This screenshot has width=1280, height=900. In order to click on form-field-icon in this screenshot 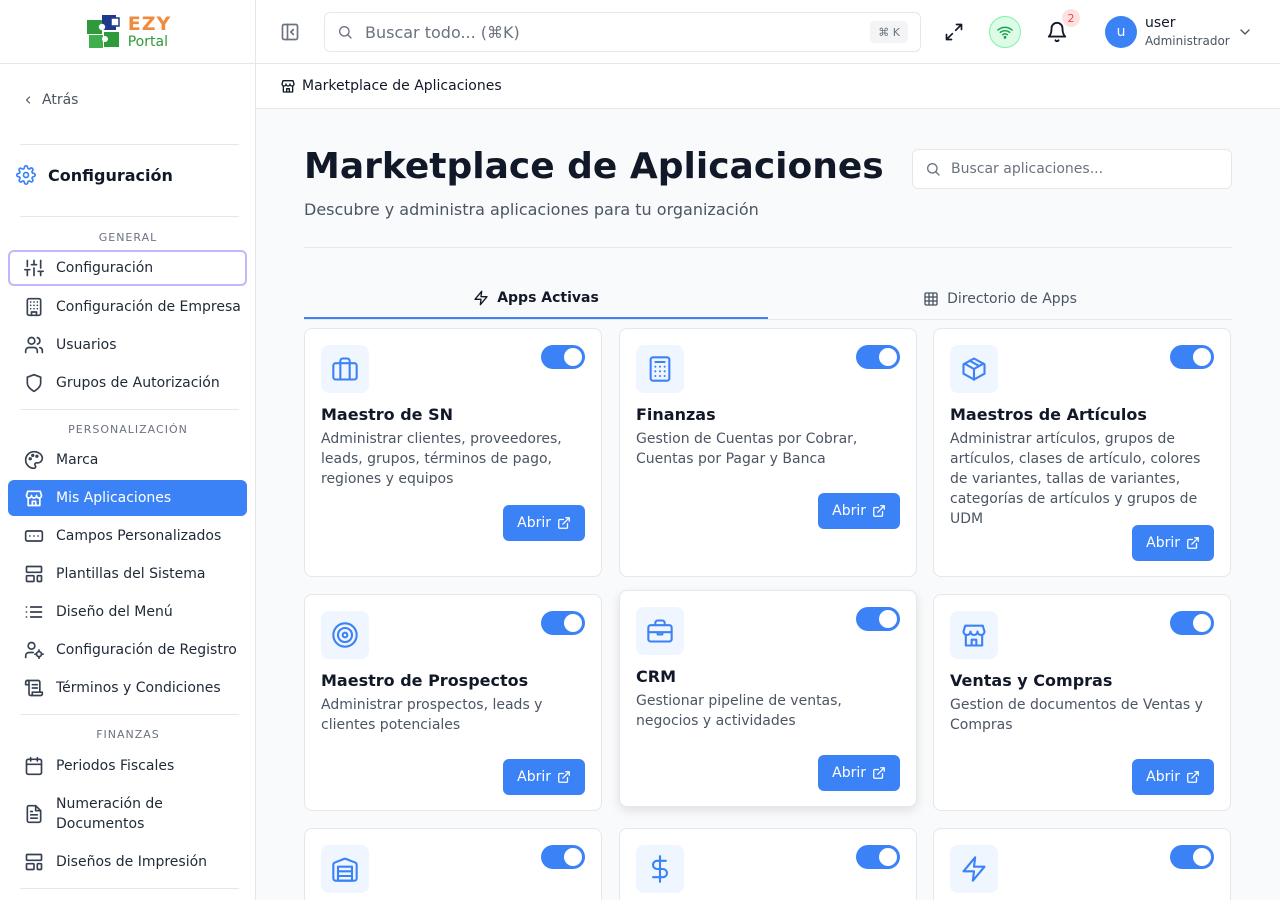, I will do `click(34, 536)`.